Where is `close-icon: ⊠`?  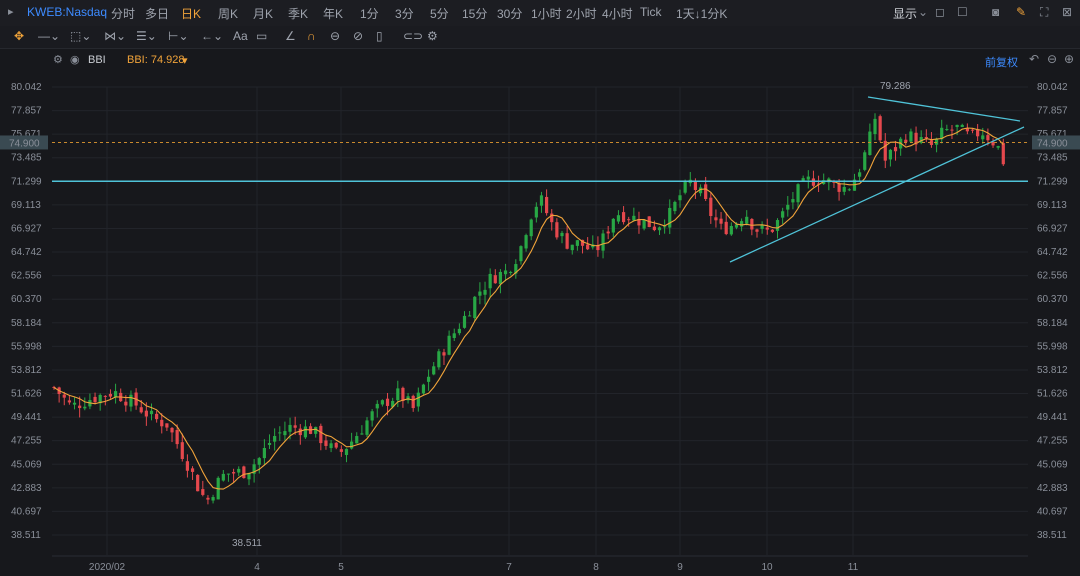
close-icon: ⊠ is located at coordinates (1067, 12).